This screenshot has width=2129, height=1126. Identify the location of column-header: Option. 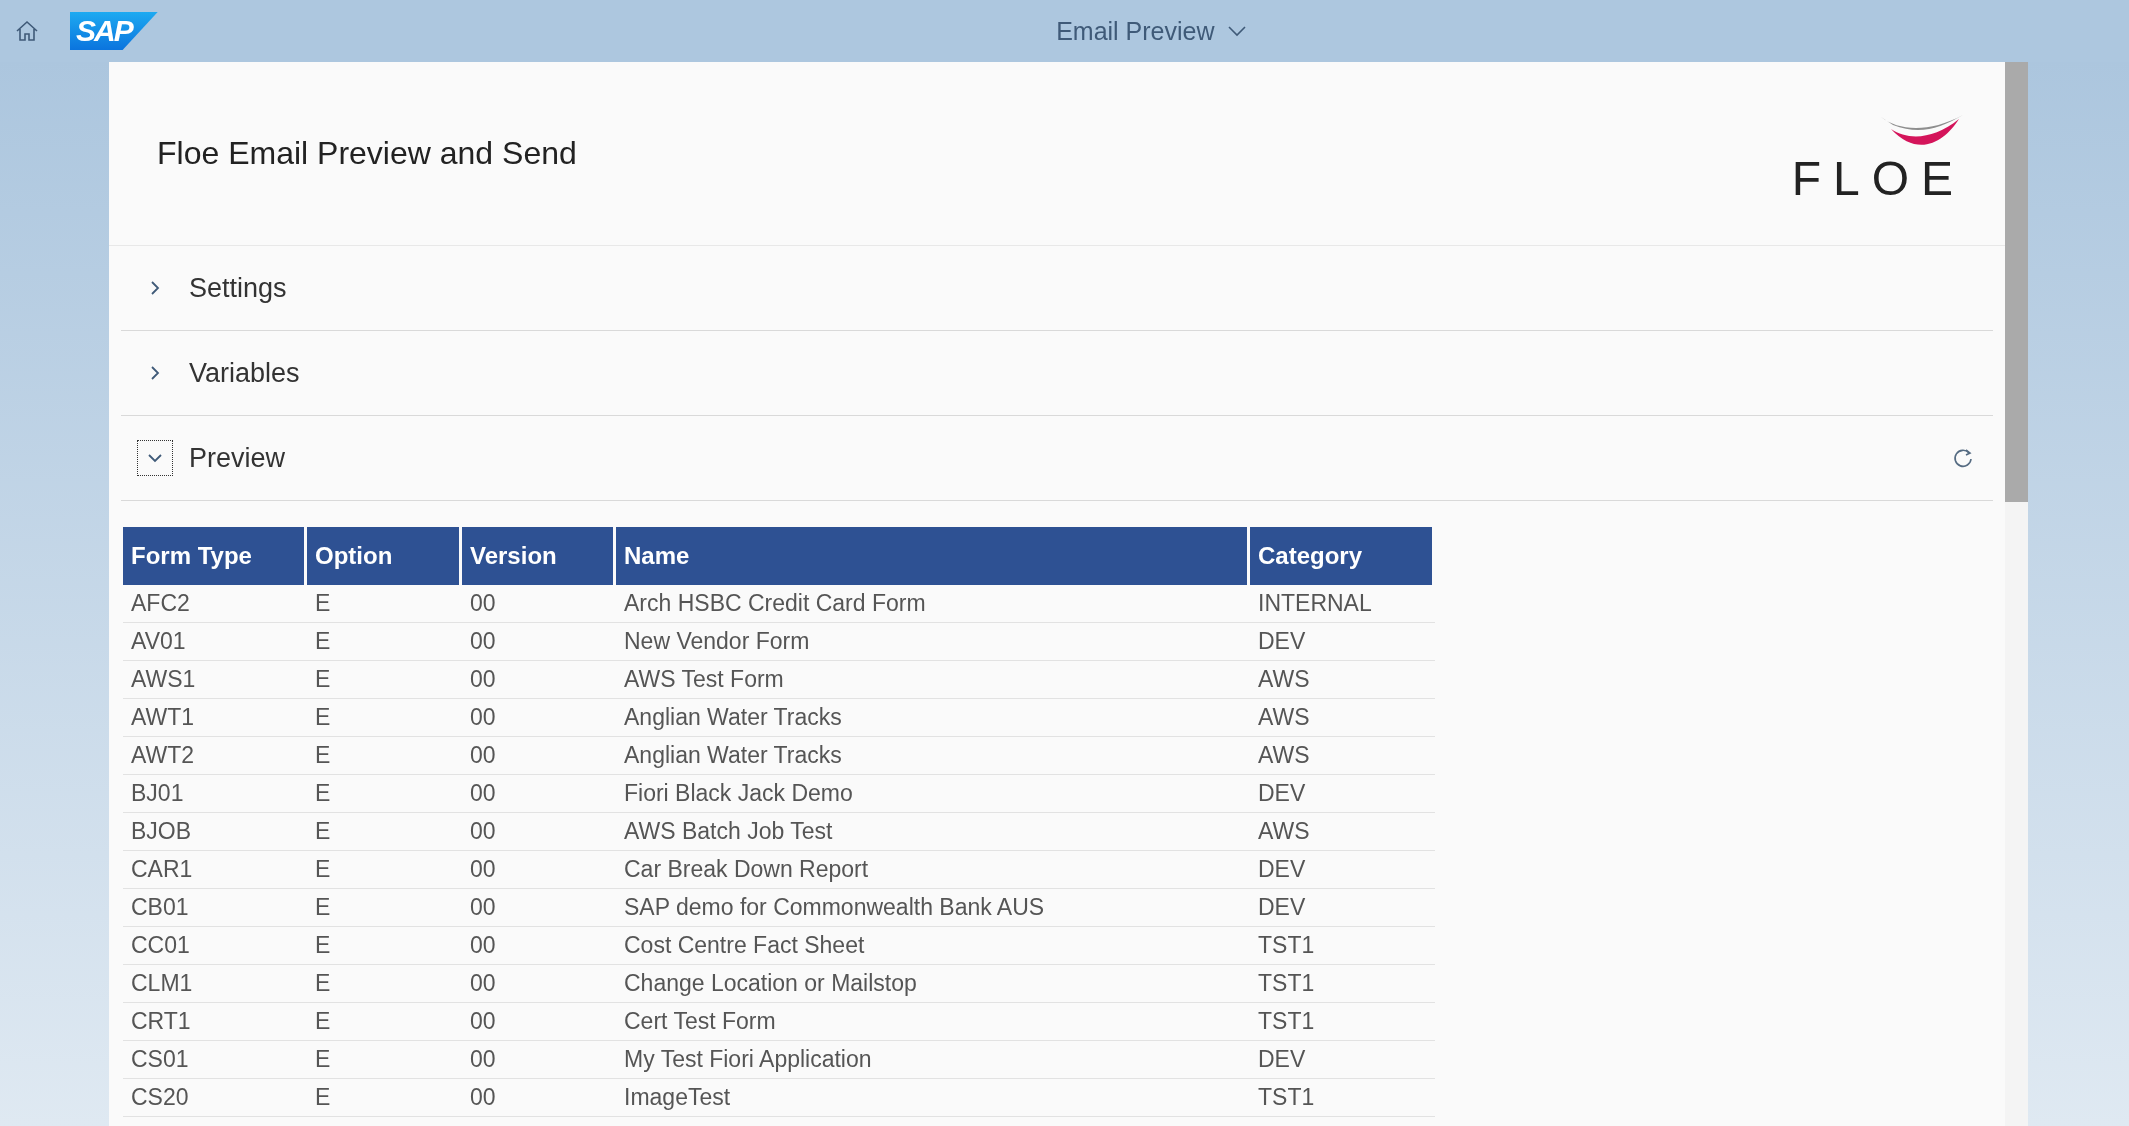
(384, 556).